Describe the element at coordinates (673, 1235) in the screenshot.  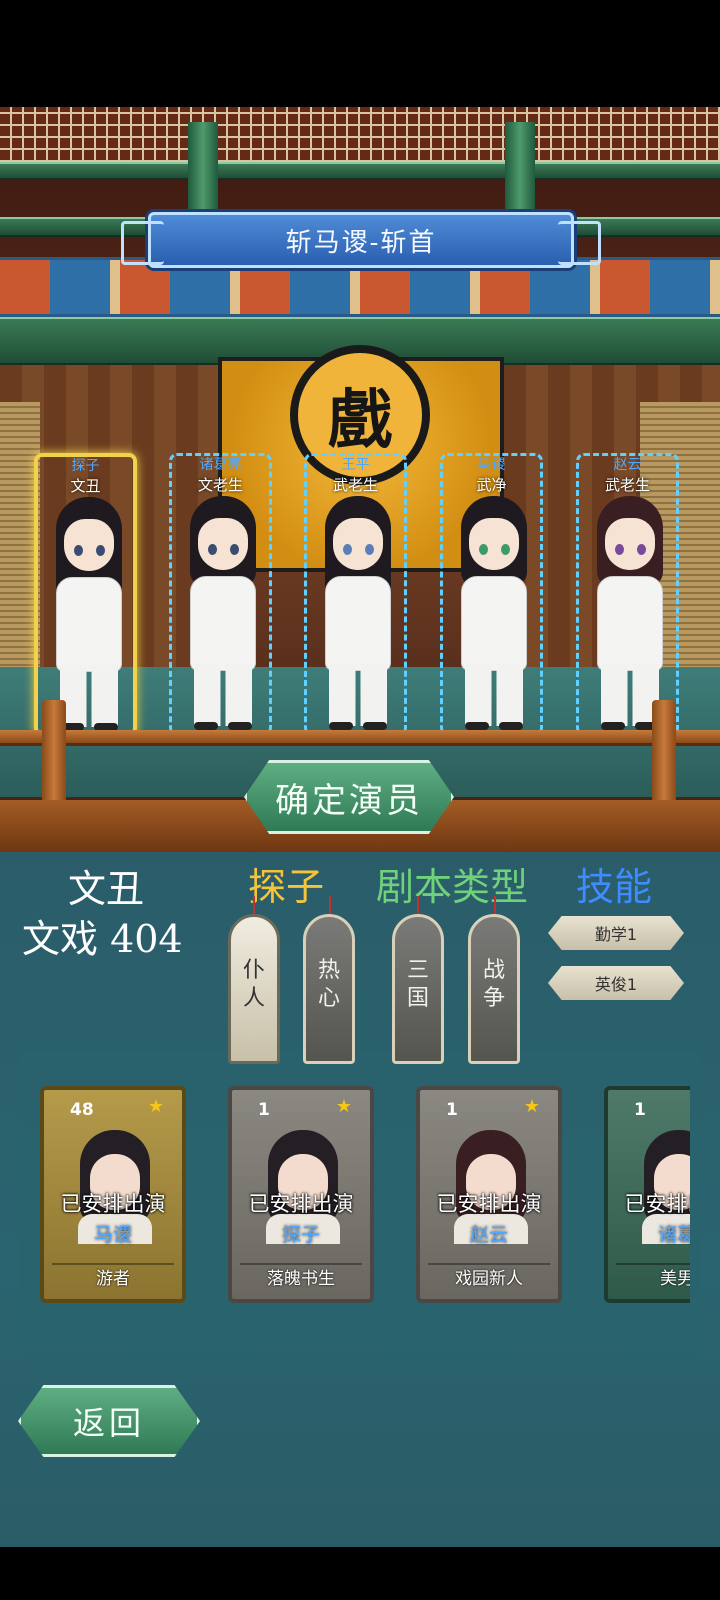
I see `card-role: 诸葛` at that location.